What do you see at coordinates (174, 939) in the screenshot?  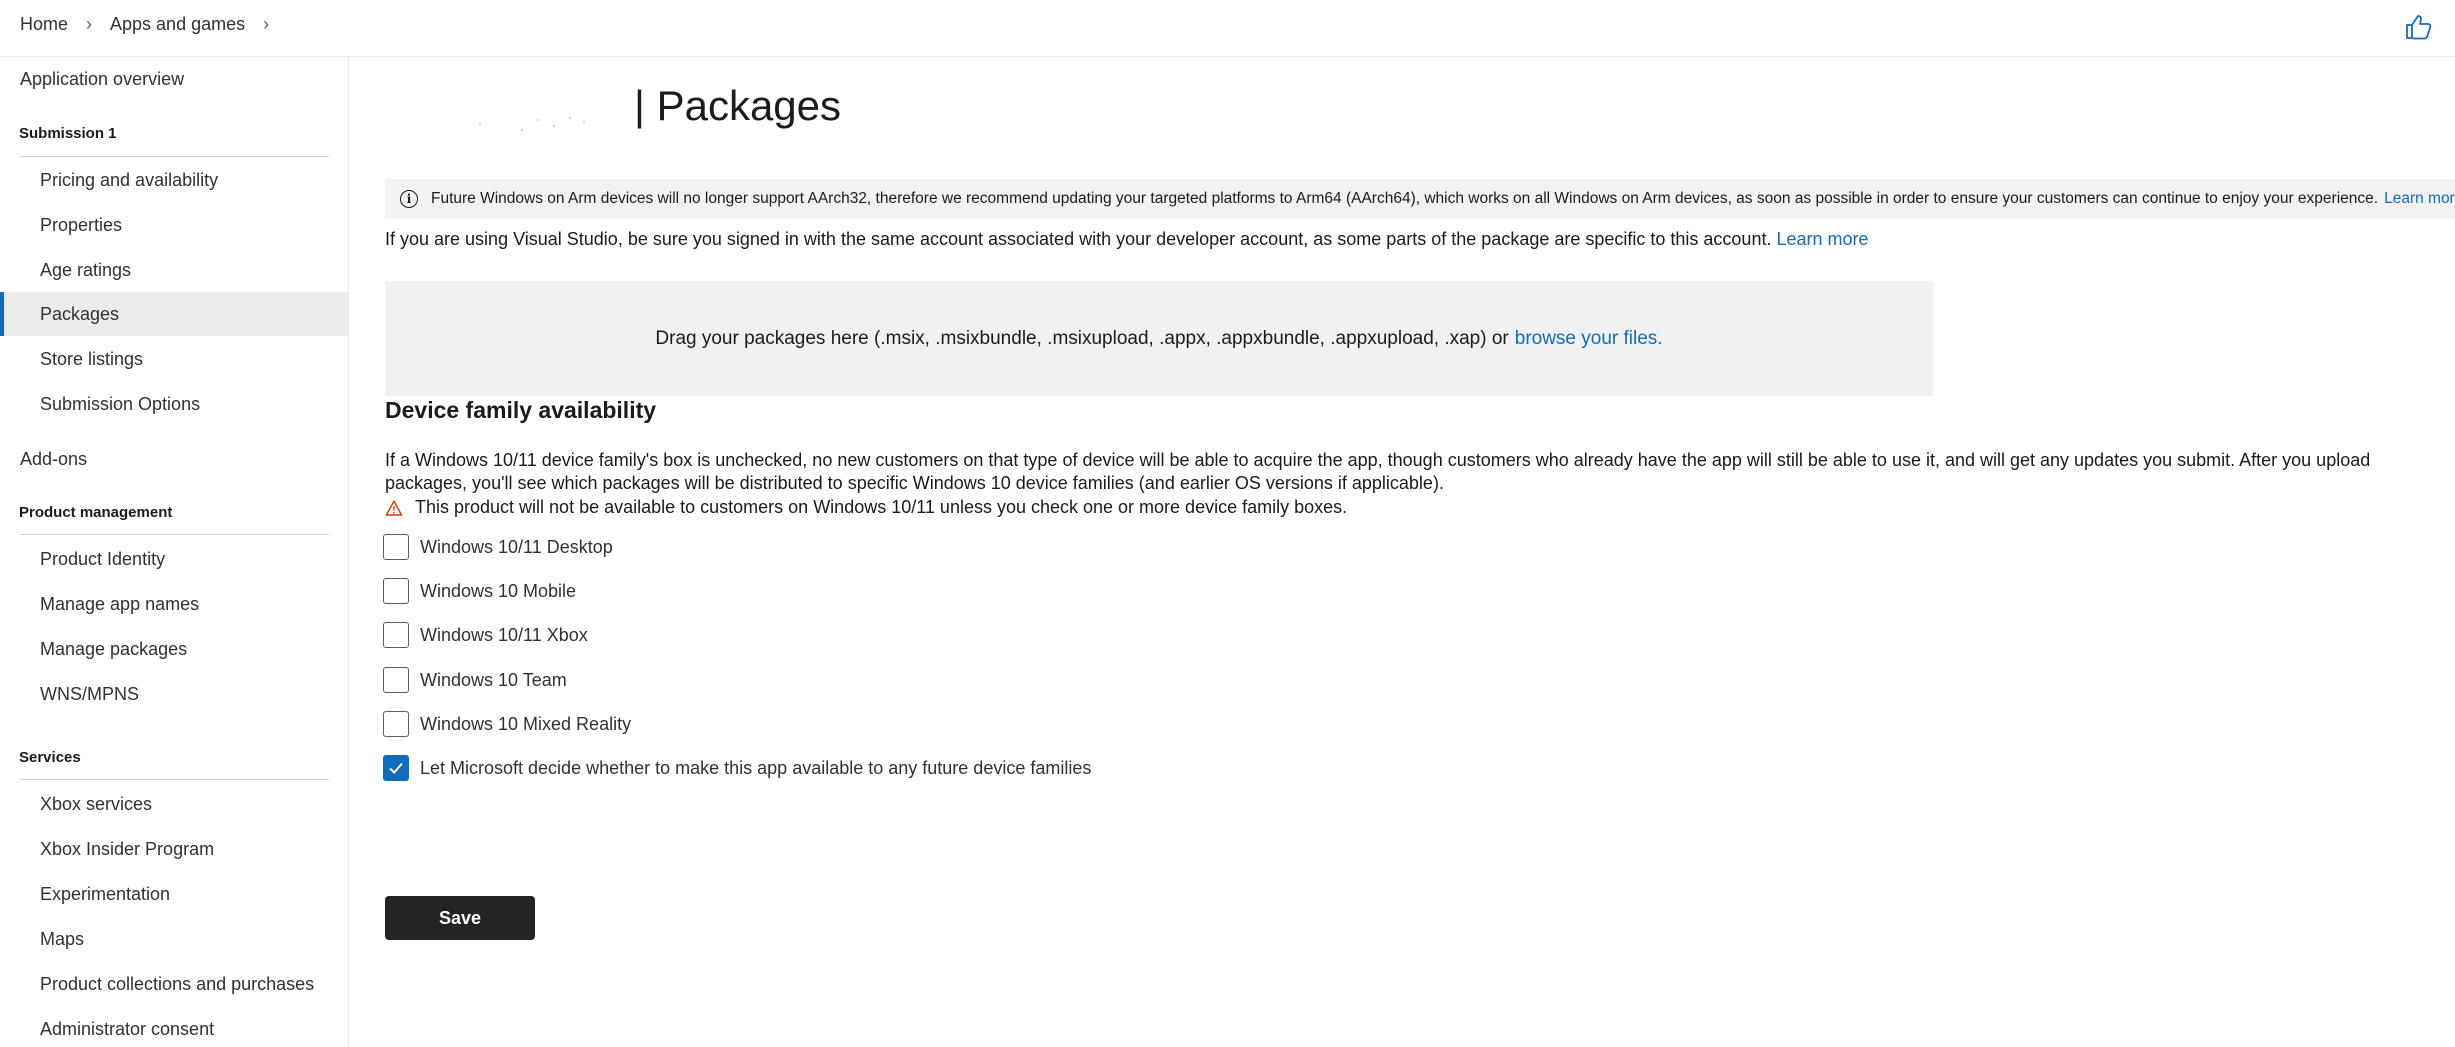 I see `sidebar-item-maps: Maps` at bounding box center [174, 939].